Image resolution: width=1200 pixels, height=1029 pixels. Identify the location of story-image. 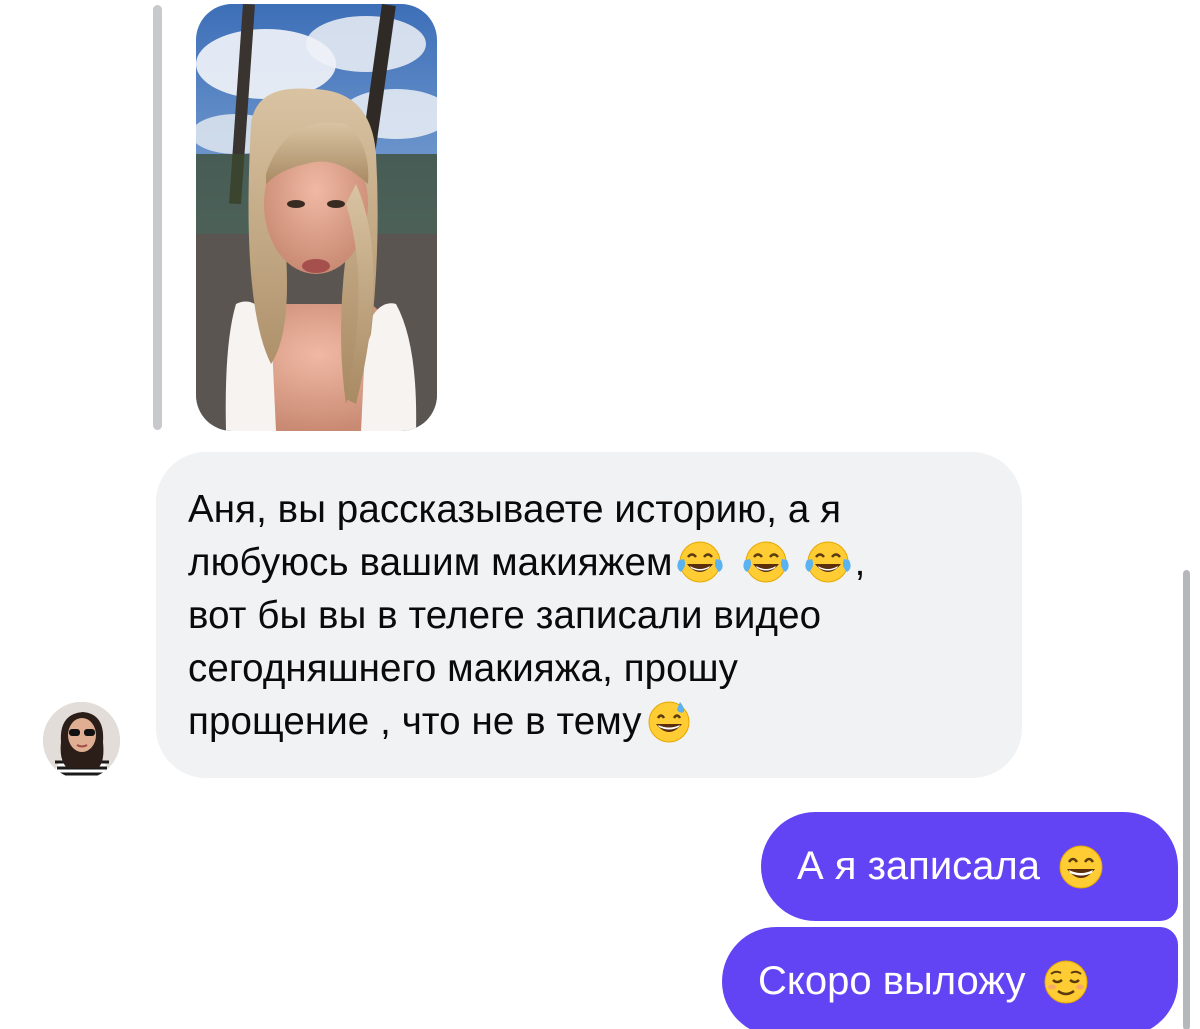
(316, 217).